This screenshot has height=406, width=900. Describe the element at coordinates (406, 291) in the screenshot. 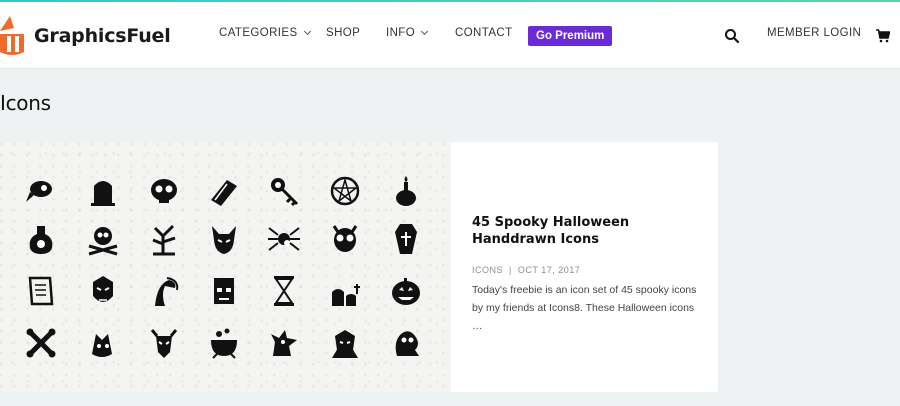

I see `pumpkin-icon` at that location.